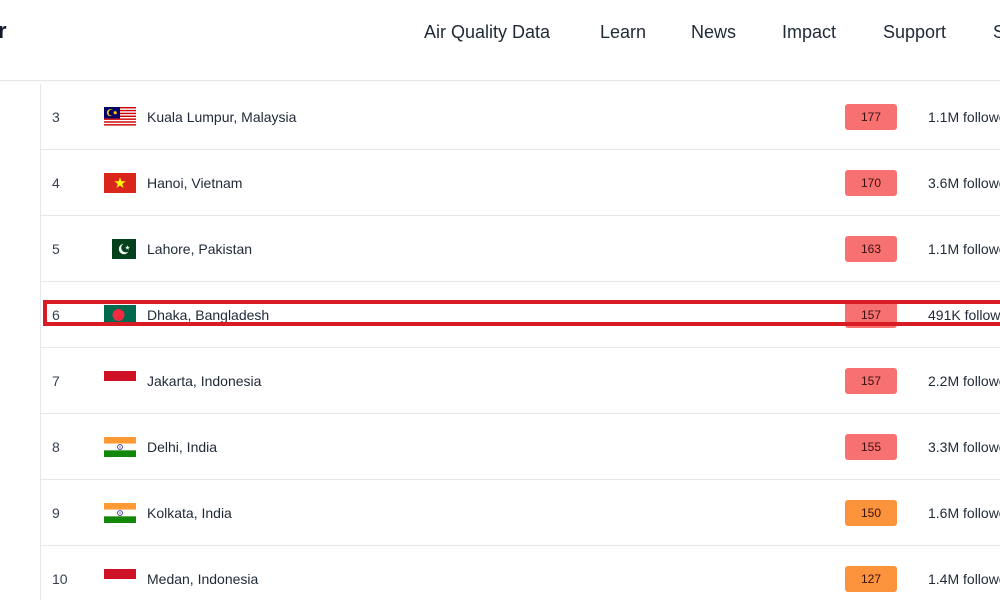  Describe the element at coordinates (964, 512) in the screenshot. I see `followers-count: 1.6M followers` at that location.